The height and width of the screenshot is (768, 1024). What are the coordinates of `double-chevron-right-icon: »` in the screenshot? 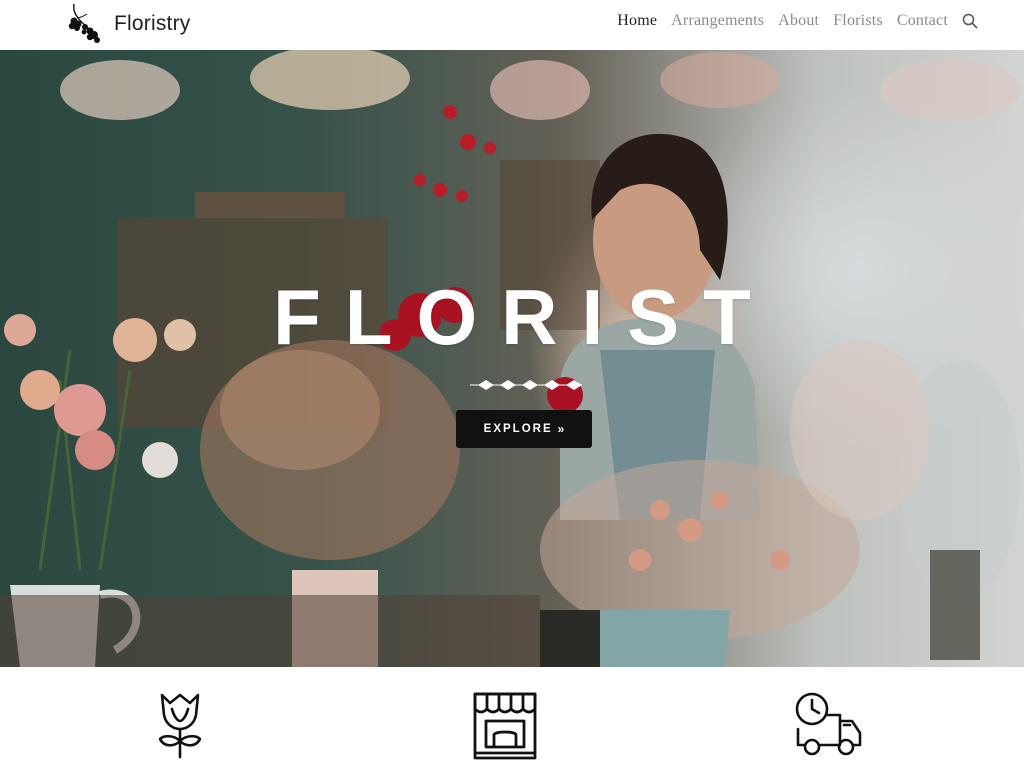 It's located at (561, 429).